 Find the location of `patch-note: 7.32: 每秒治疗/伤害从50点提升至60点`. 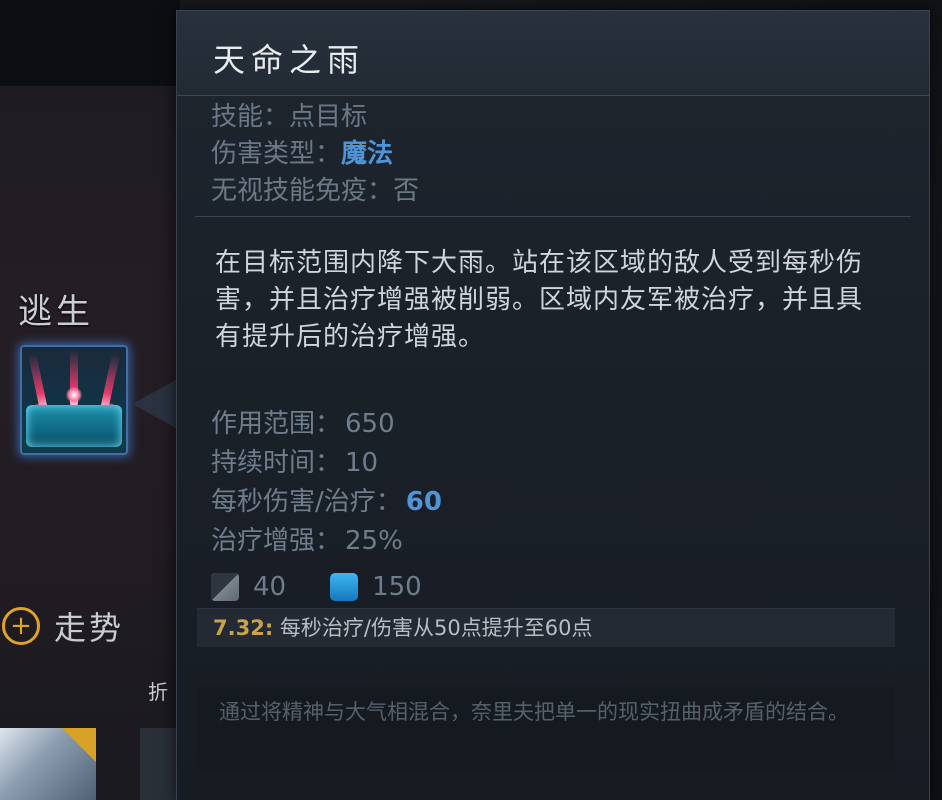

patch-note: 7.32: 每秒治疗/伤害从50点提升至60点 is located at coordinates (402, 628).